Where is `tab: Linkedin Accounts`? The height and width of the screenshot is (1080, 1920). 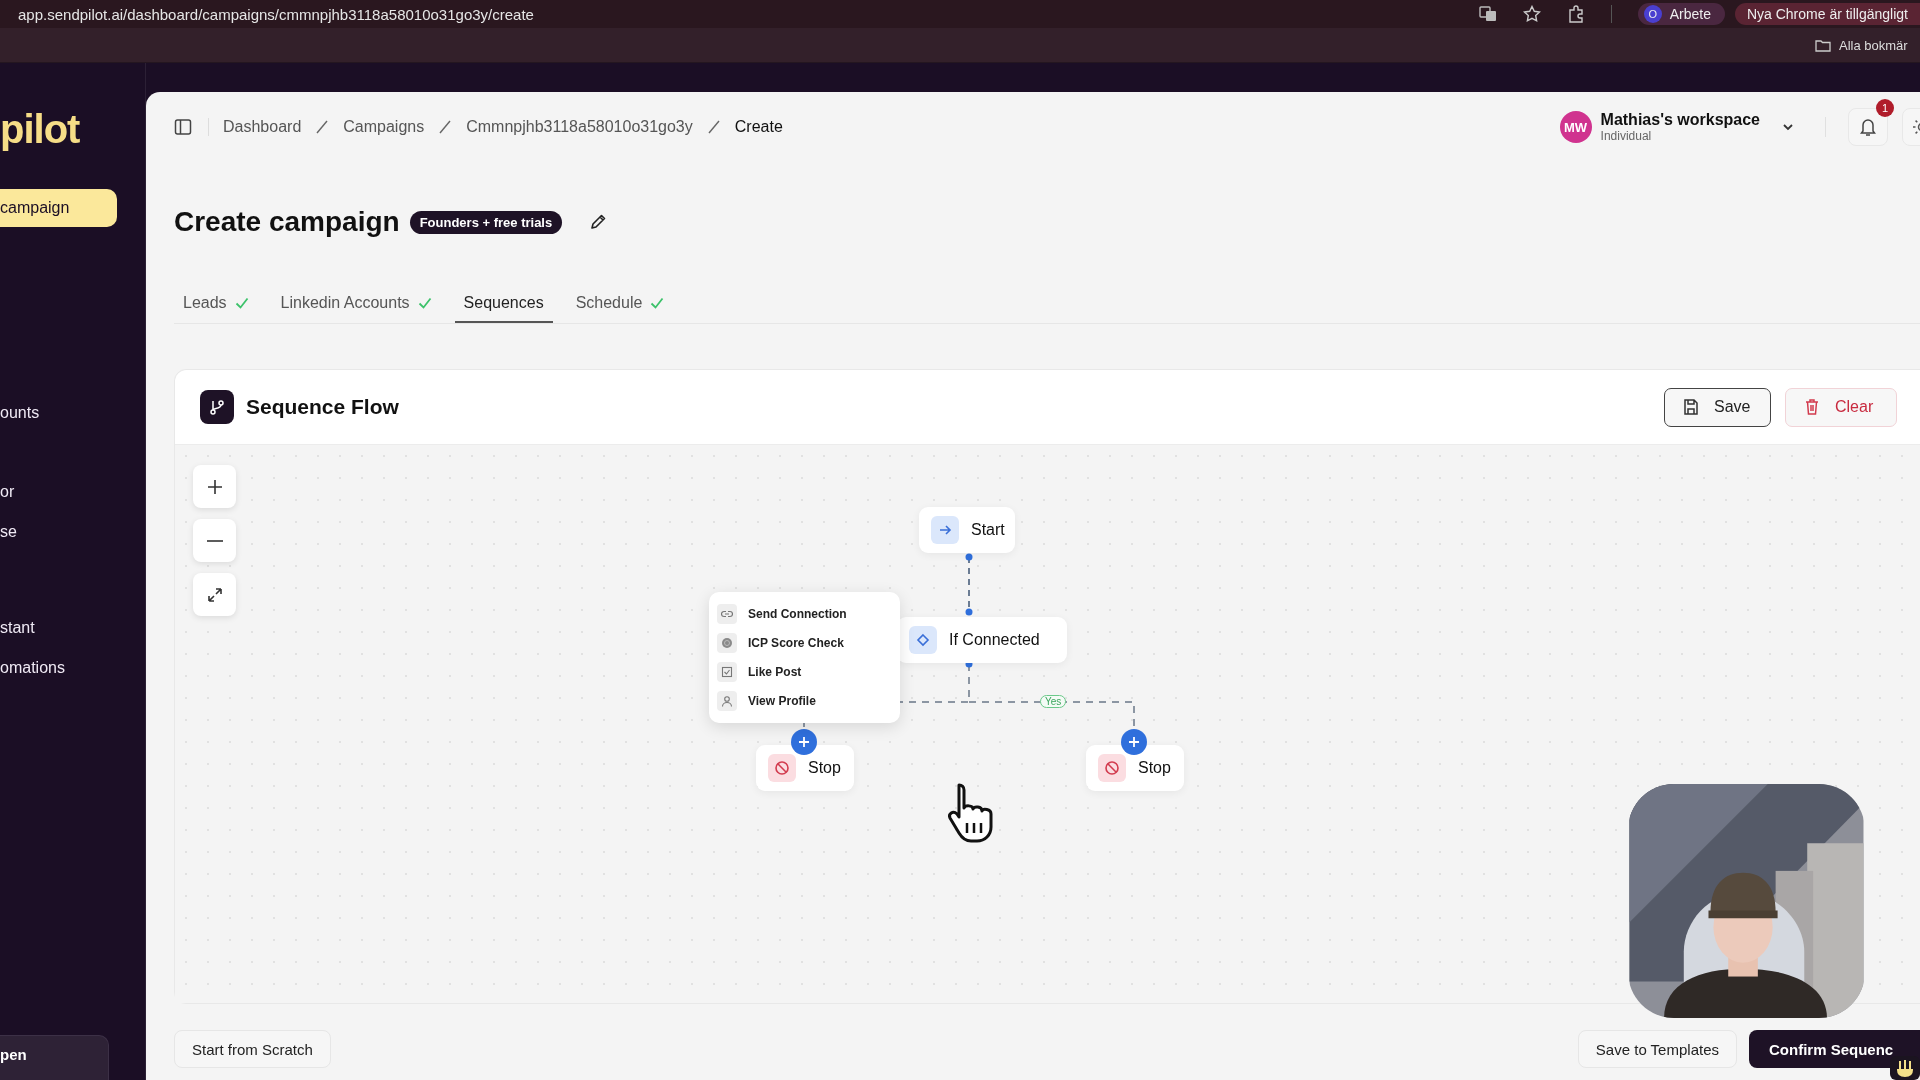 tab: Linkedin Accounts is located at coordinates (356, 304).